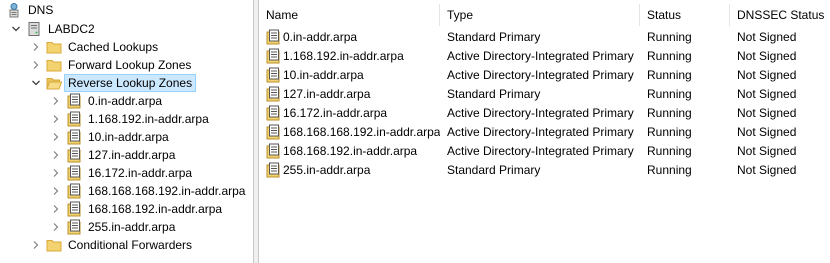 The image size is (830, 263). What do you see at coordinates (132, 227) in the screenshot?
I see `tree-label-zone: 255.in-addr.arpa` at bounding box center [132, 227].